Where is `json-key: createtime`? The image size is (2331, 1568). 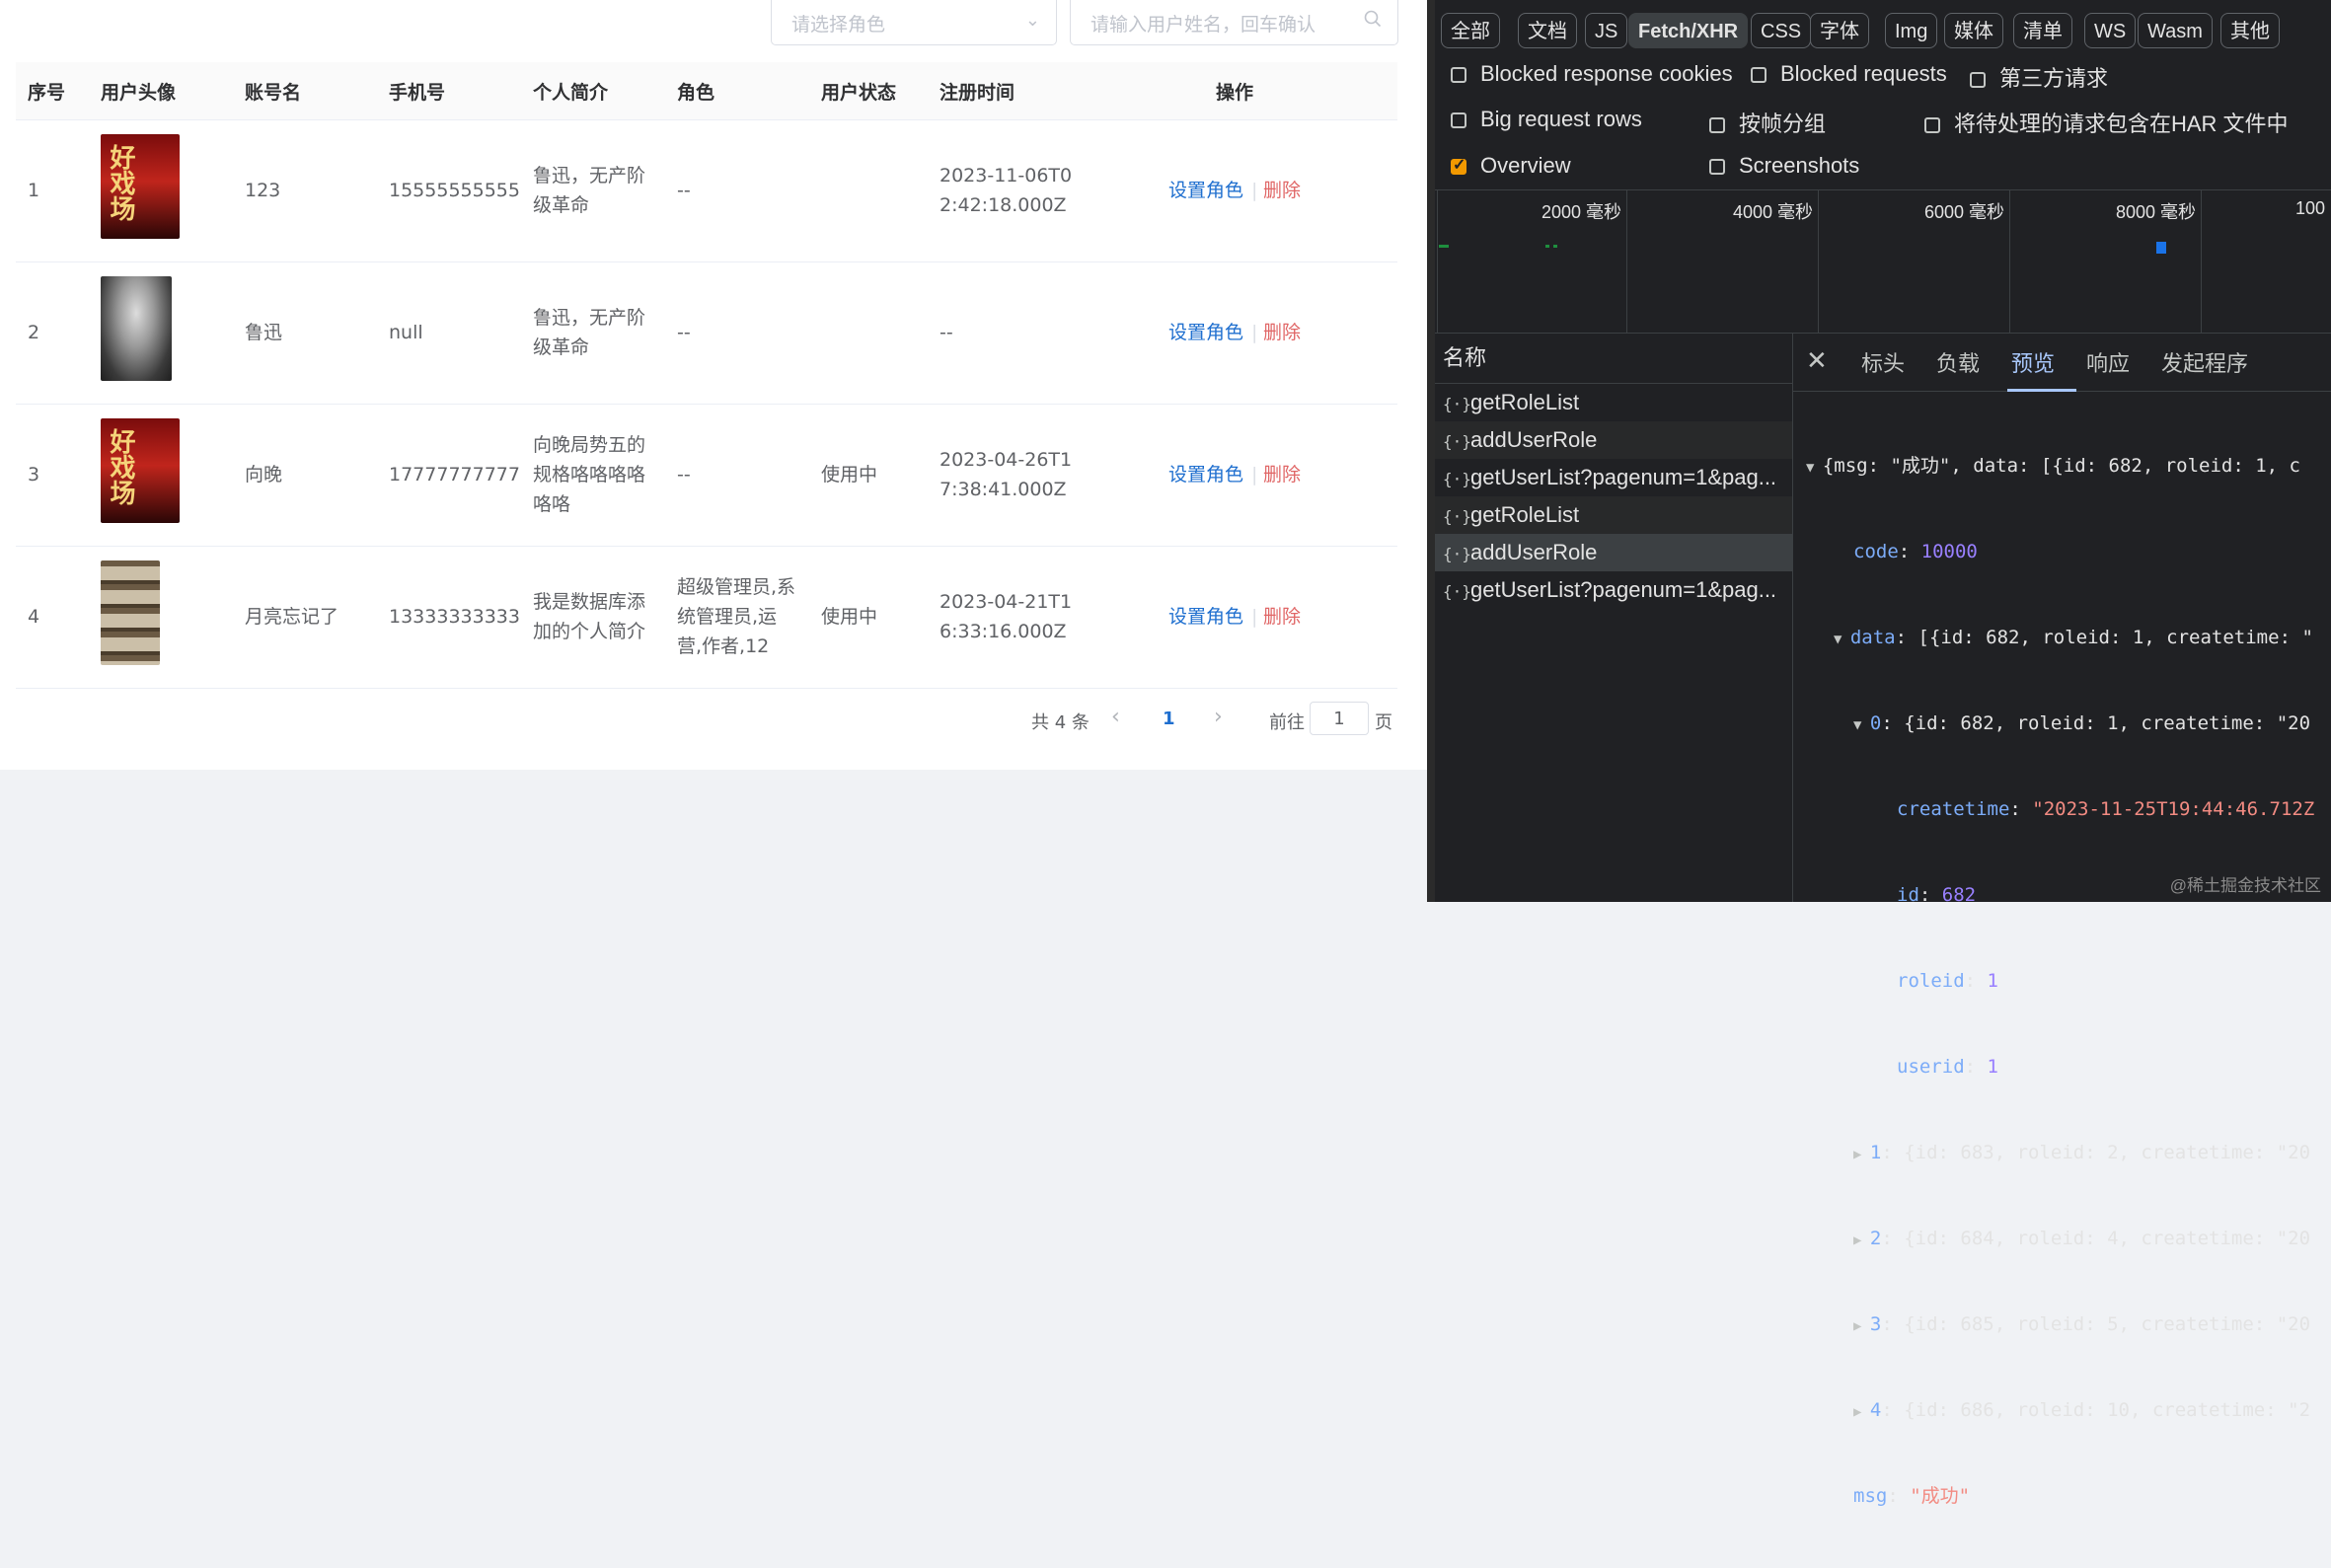 json-key: createtime is located at coordinates (1954, 809).